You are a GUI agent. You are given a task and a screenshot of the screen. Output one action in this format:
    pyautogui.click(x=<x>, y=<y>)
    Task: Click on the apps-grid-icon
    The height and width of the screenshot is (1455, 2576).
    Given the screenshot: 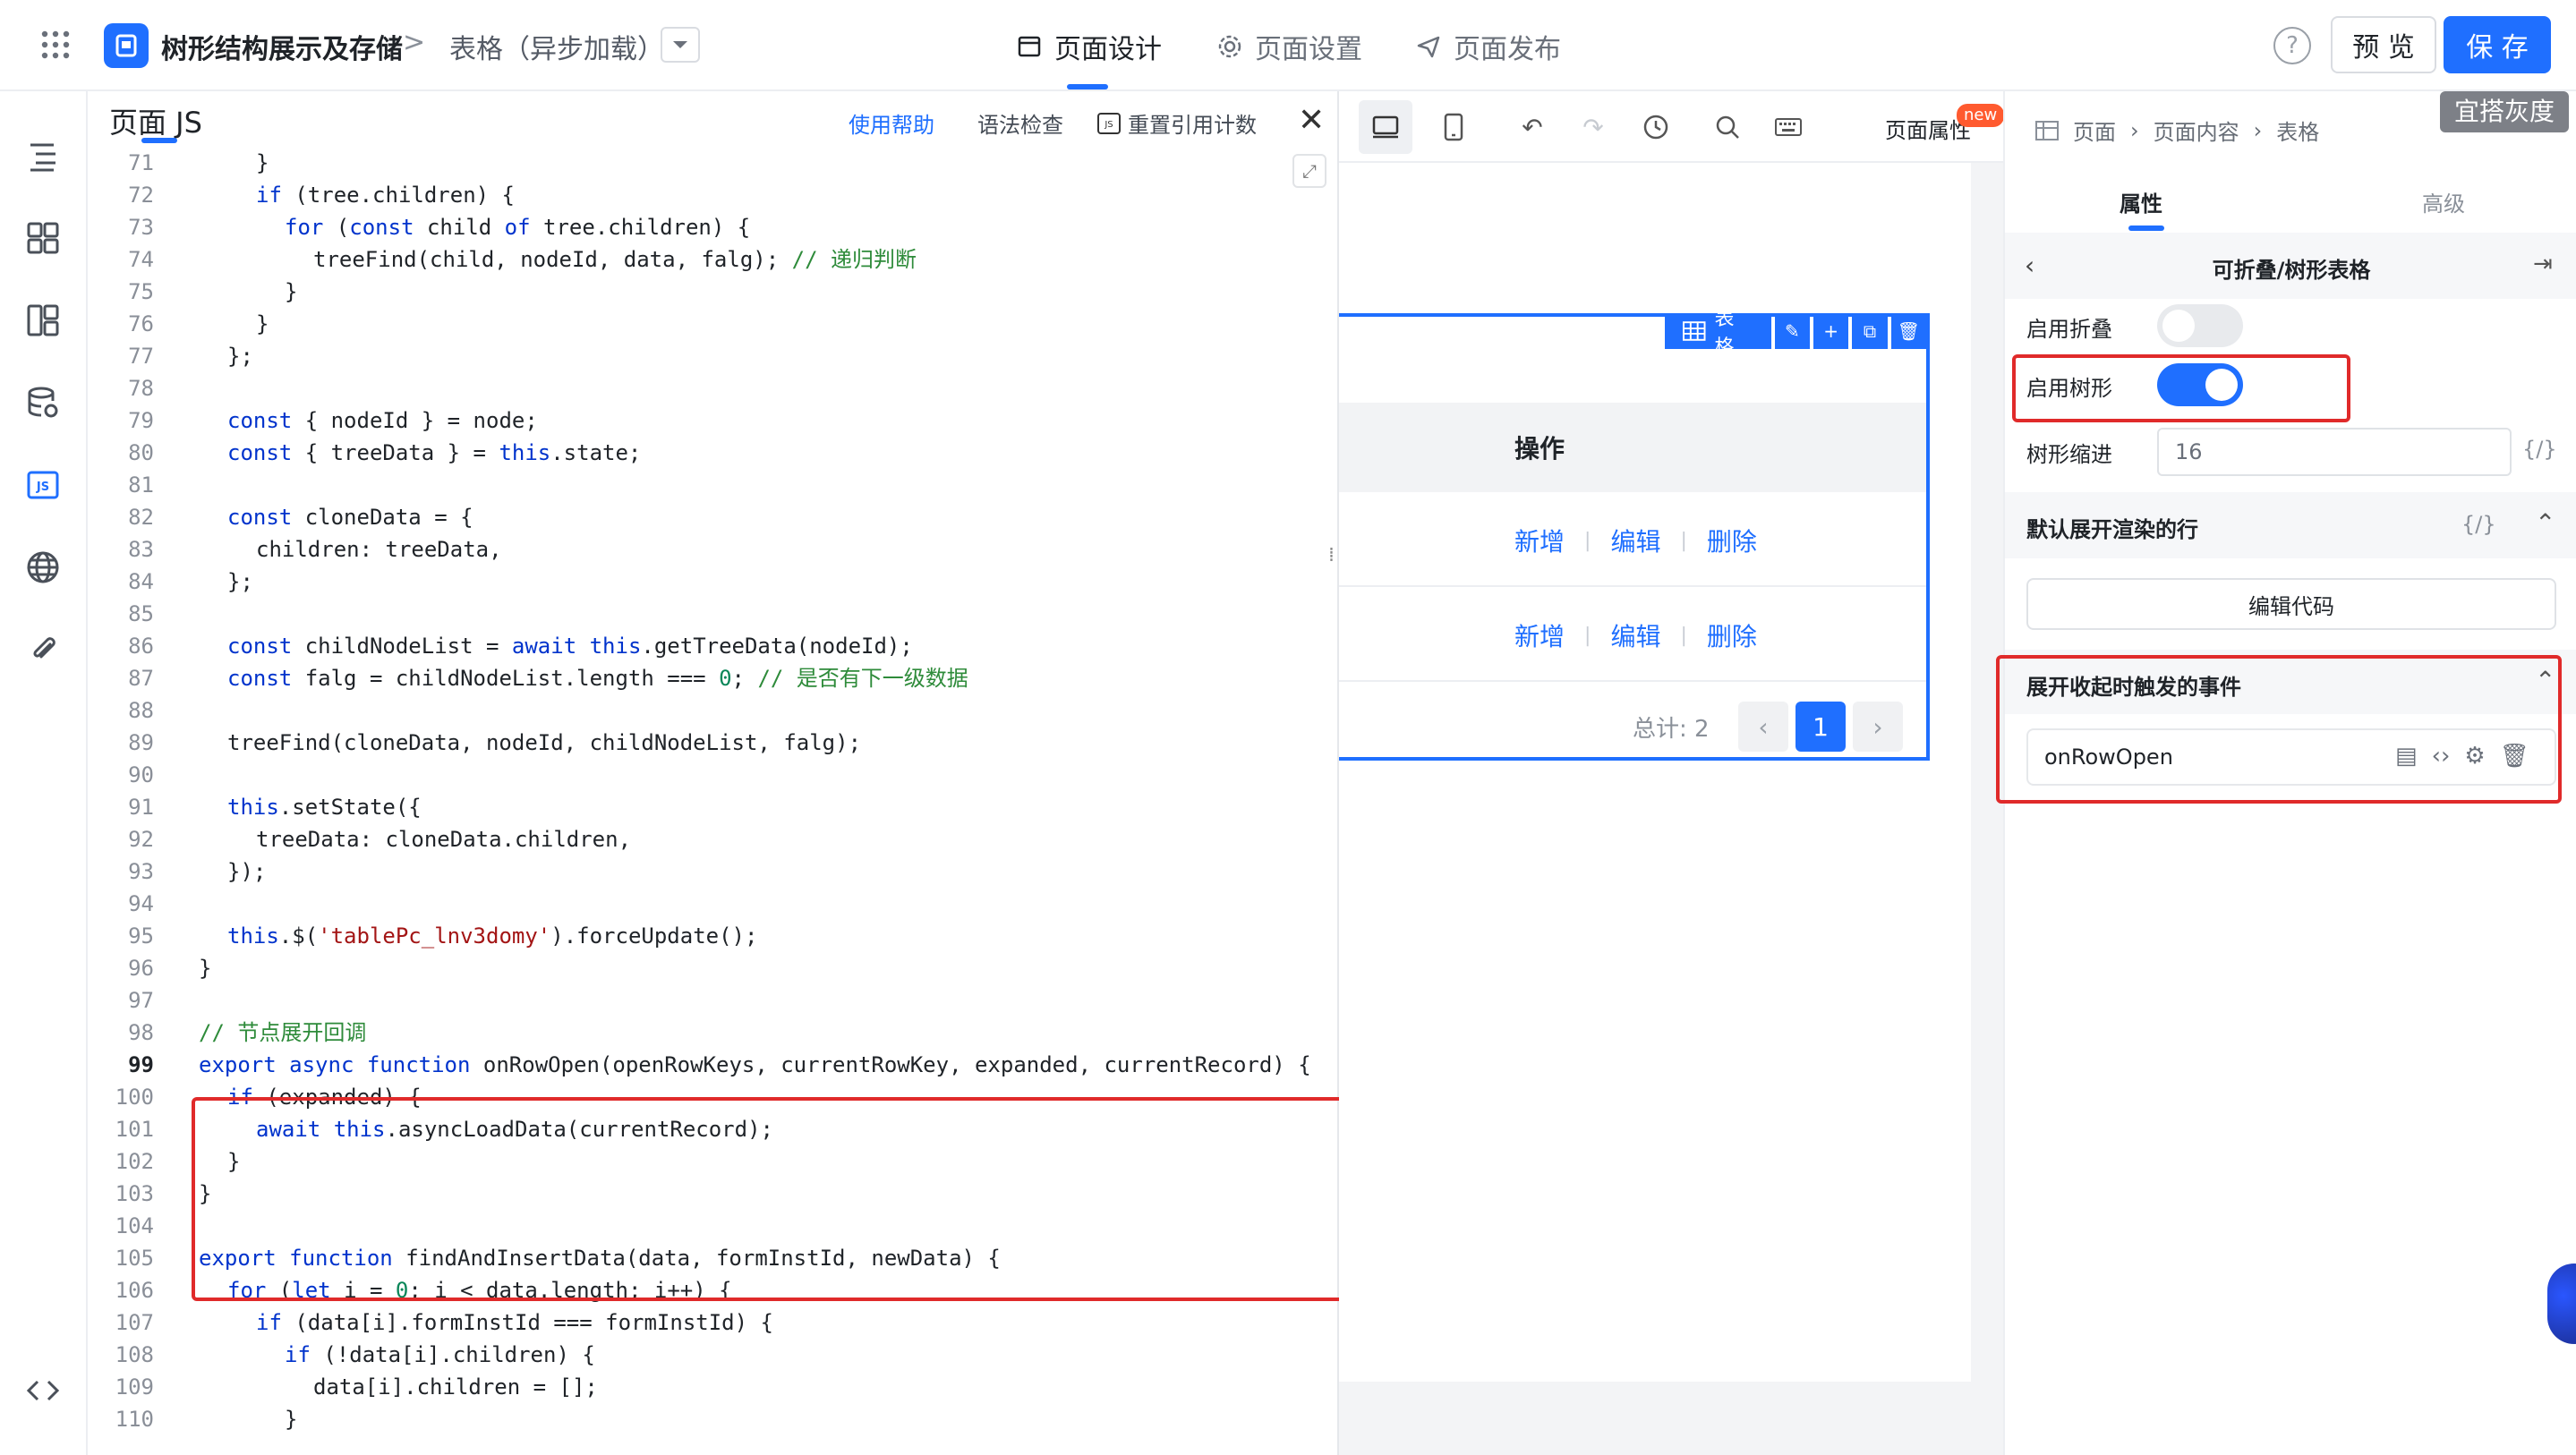 What is the action you would take?
    pyautogui.click(x=55, y=45)
    